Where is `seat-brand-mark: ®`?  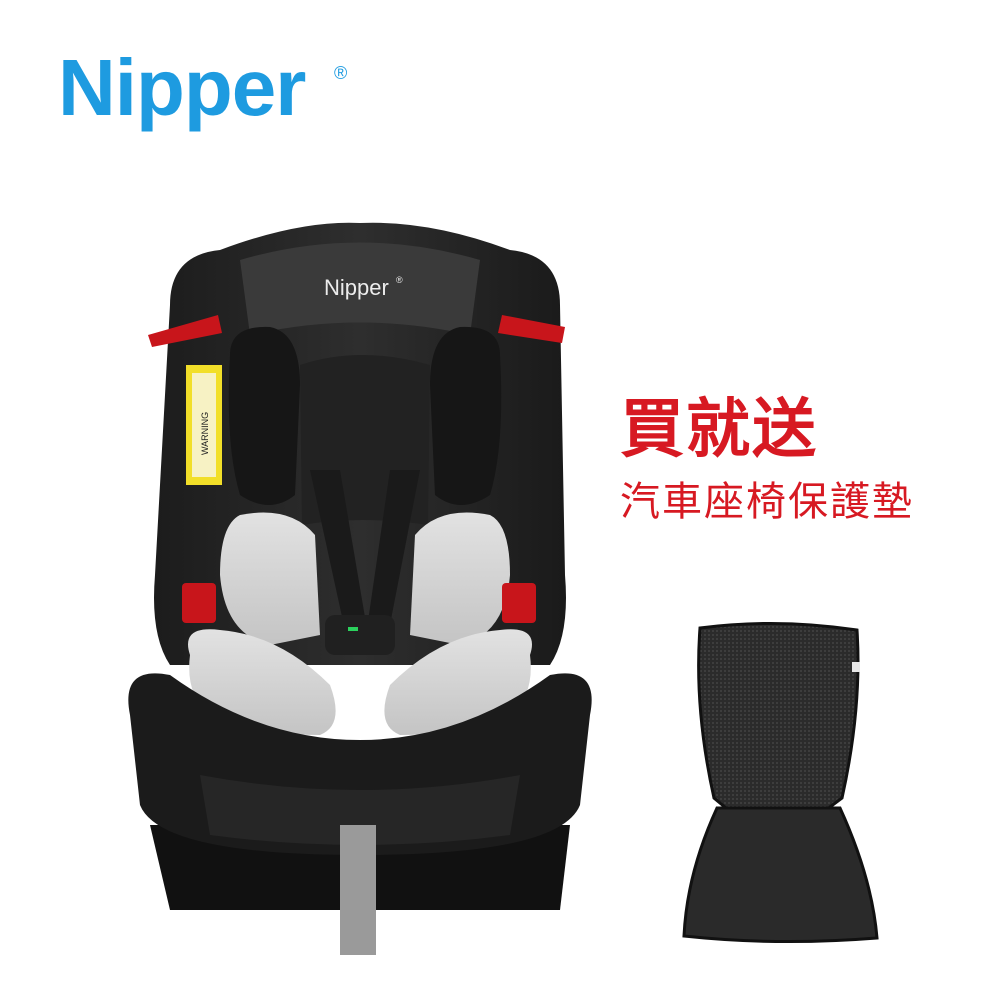 seat-brand-mark: ® is located at coordinates (399, 280).